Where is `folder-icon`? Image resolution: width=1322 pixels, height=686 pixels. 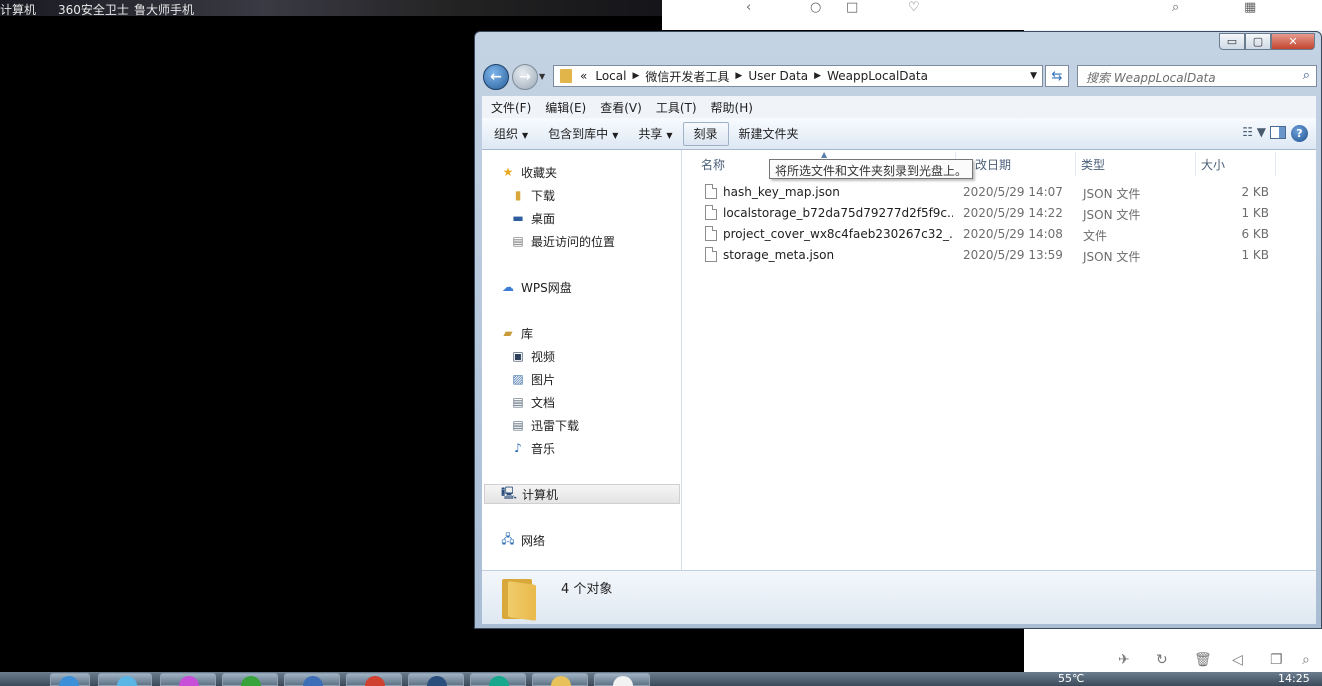
folder-icon is located at coordinates (566, 76).